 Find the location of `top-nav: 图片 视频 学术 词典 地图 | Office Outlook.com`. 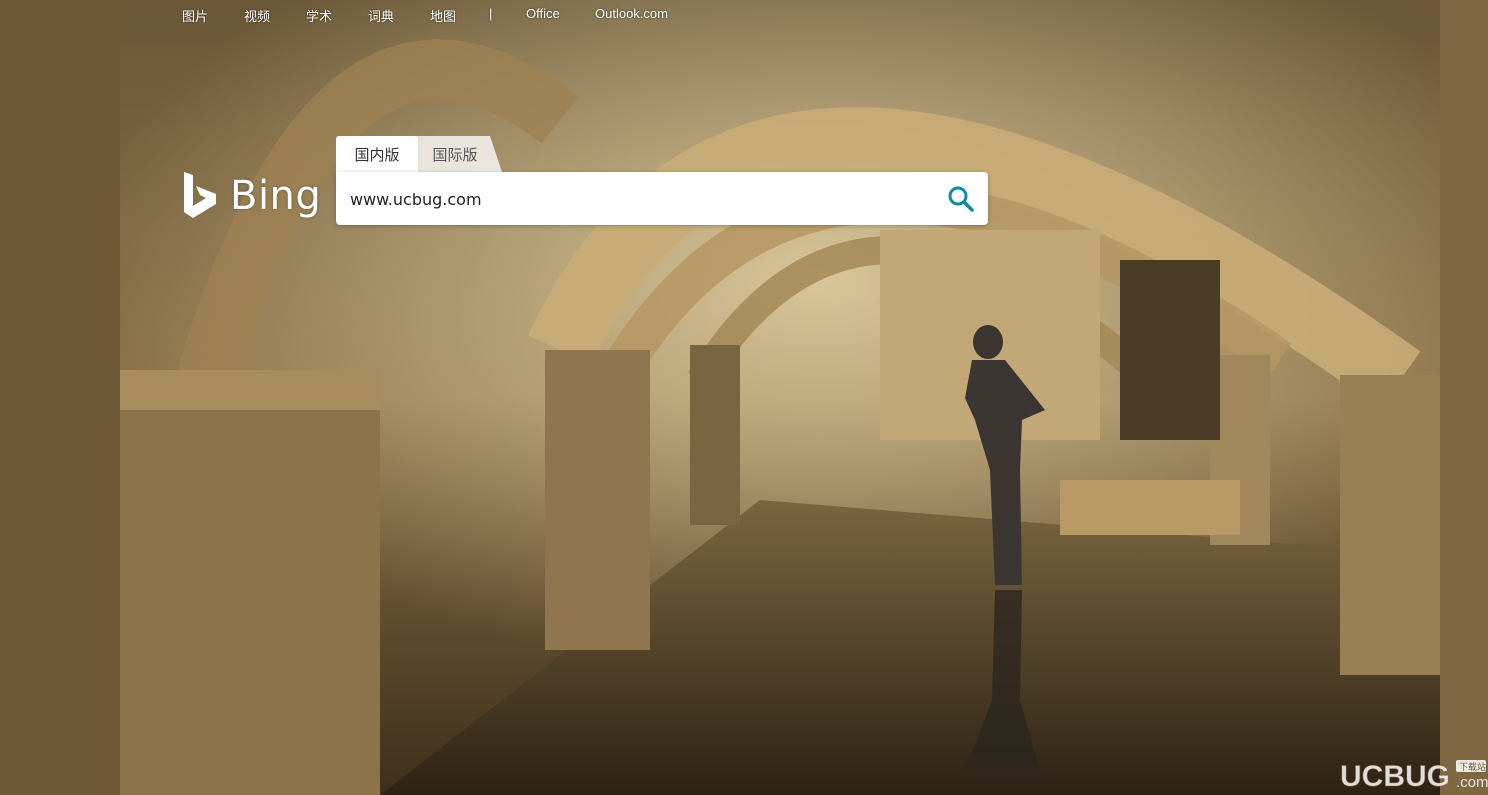

top-nav: 图片 视频 学术 词典 地图 | Office Outlook.com is located at coordinates (400, 15).